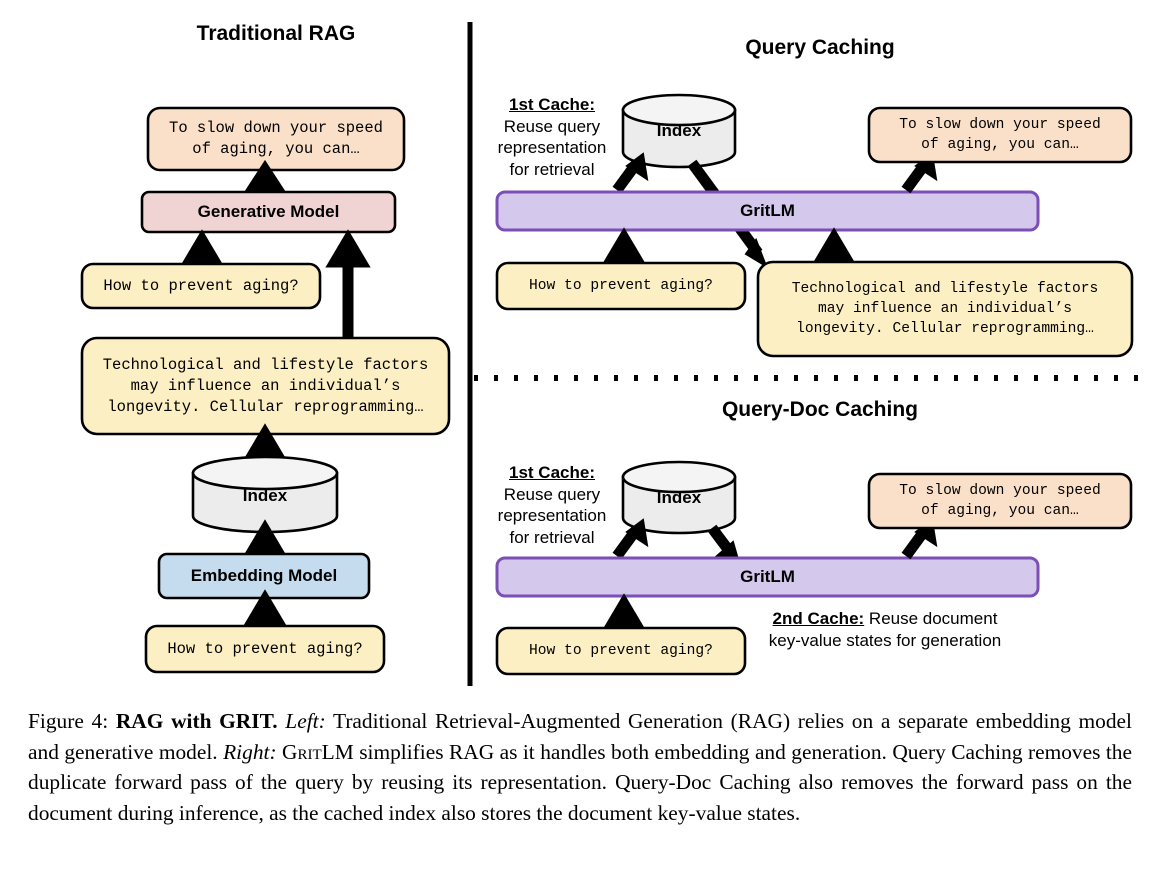 The image size is (1158, 886). Describe the element at coordinates (552, 472) in the screenshot. I see `qdc-first-cache-header: 1st Cache:` at that location.